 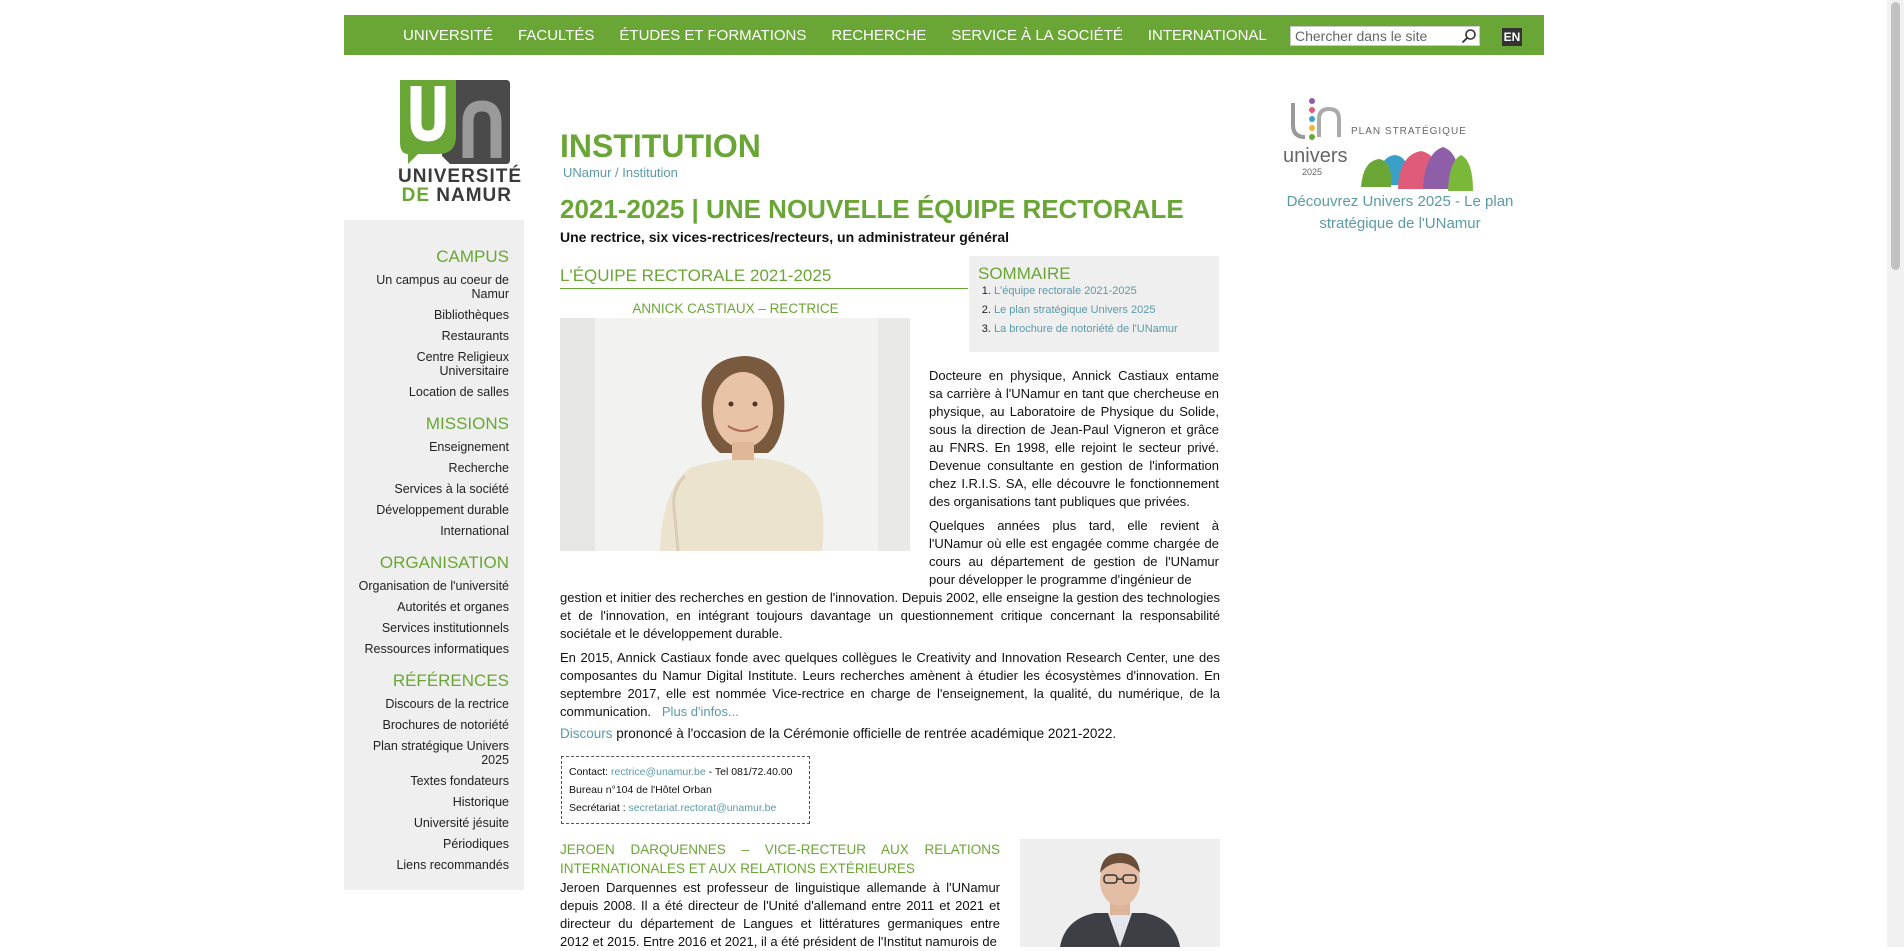 I want to click on sidebar-item-developpement-durable: Développement durable, so click(x=429, y=510).